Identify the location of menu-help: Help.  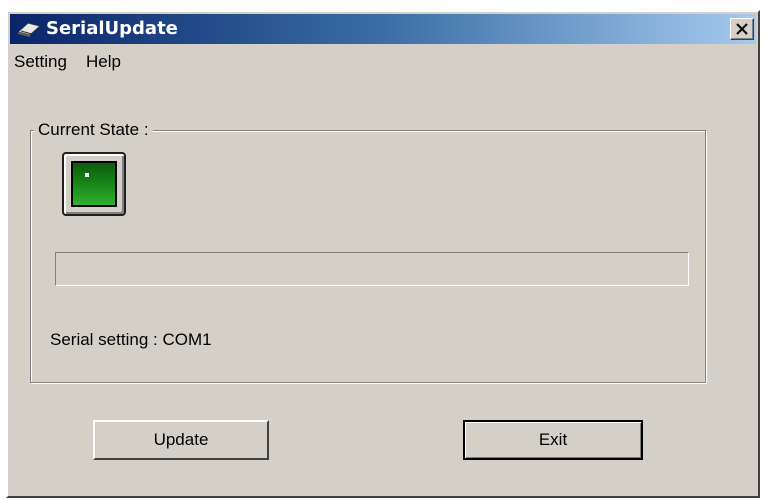
(103, 62).